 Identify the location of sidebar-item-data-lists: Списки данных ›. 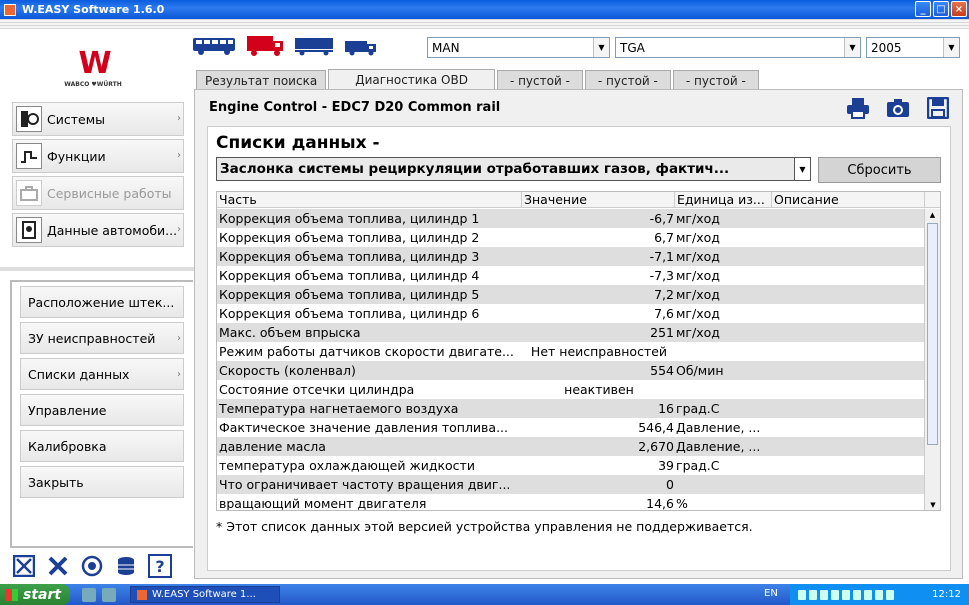
(102, 374).